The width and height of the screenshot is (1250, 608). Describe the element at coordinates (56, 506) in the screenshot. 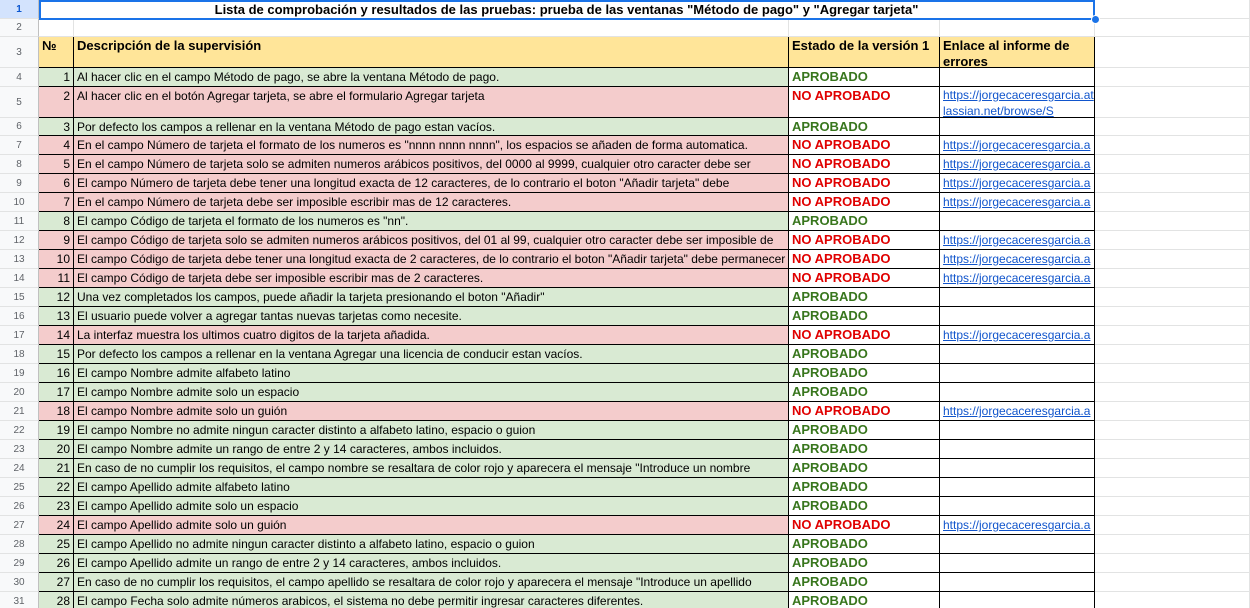

I see `case-number: 23` at that location.